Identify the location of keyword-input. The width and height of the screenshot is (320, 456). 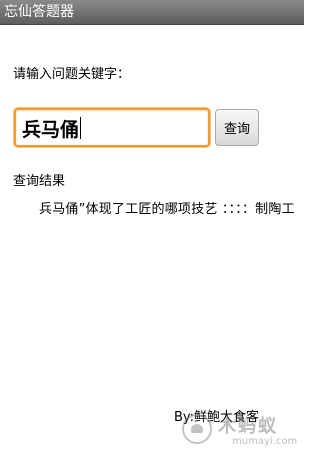
(112, 128).